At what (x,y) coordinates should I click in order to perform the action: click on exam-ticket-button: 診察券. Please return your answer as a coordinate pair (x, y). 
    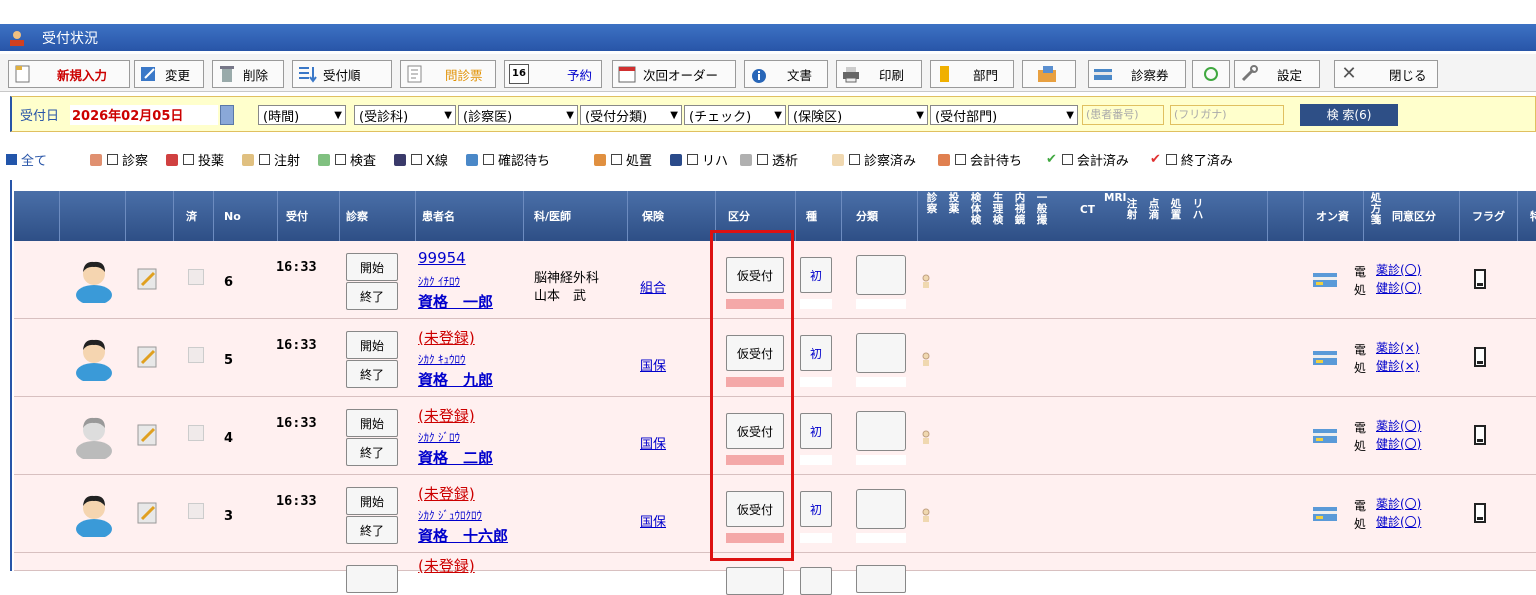
    Looking at the image, I should click on (1137, 74).